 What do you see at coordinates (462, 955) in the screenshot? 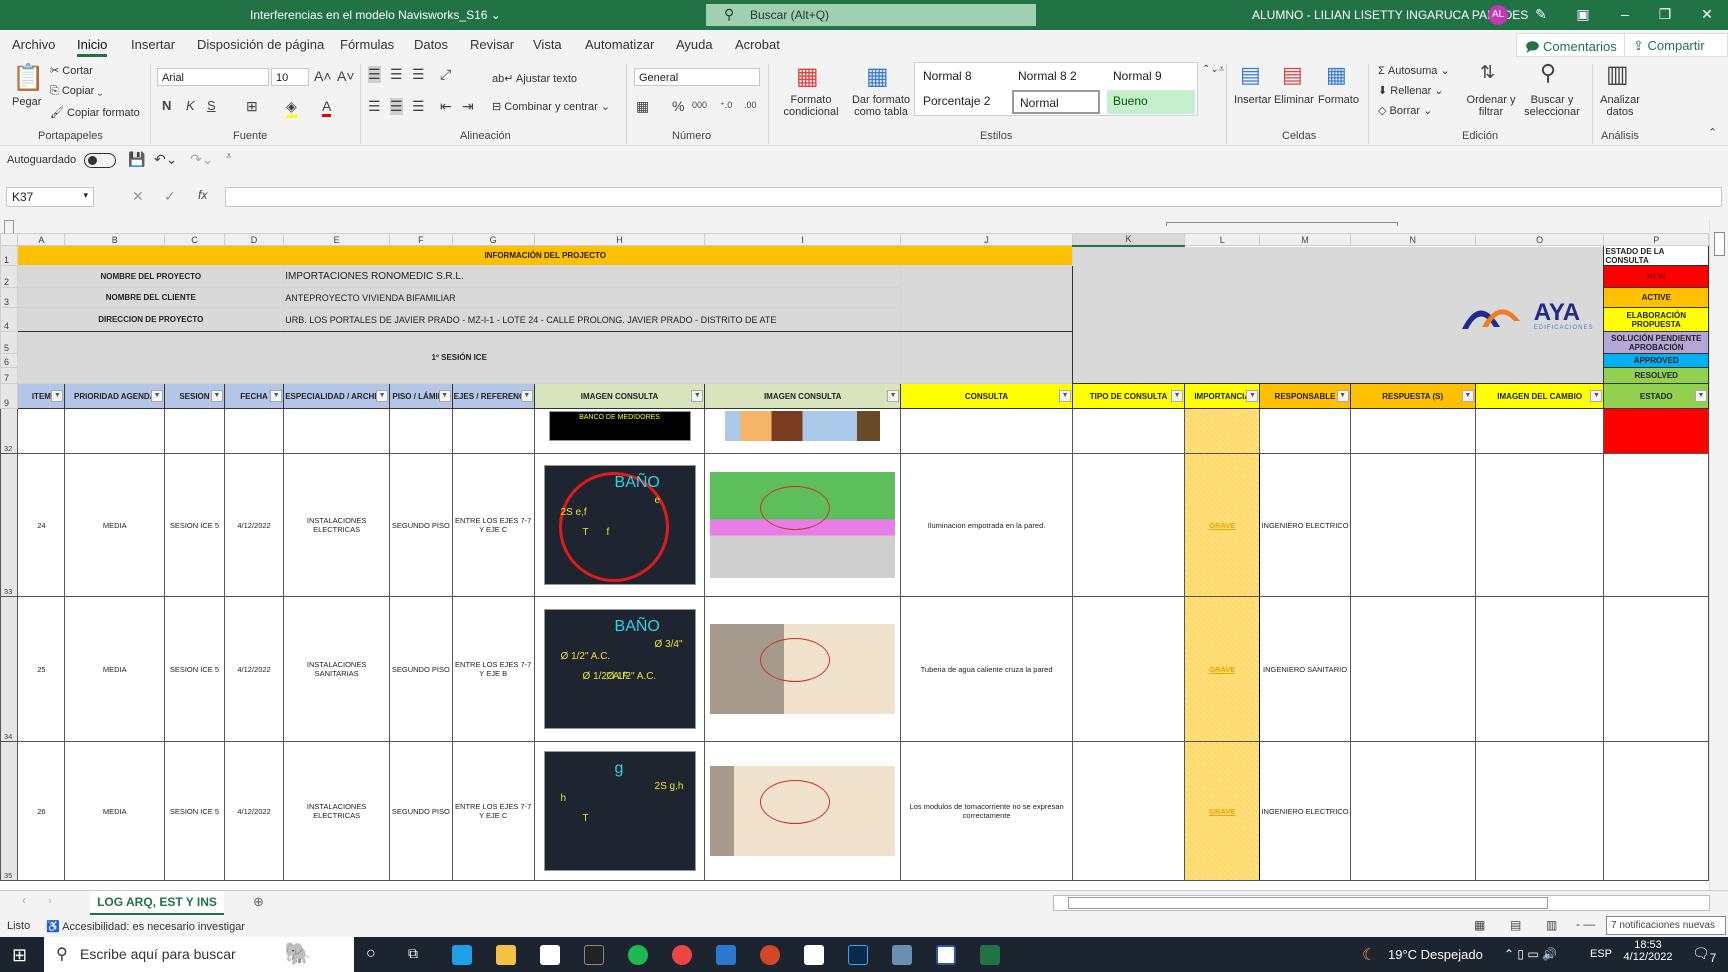
I see `edge-icon` at bounding box center [462, 955].